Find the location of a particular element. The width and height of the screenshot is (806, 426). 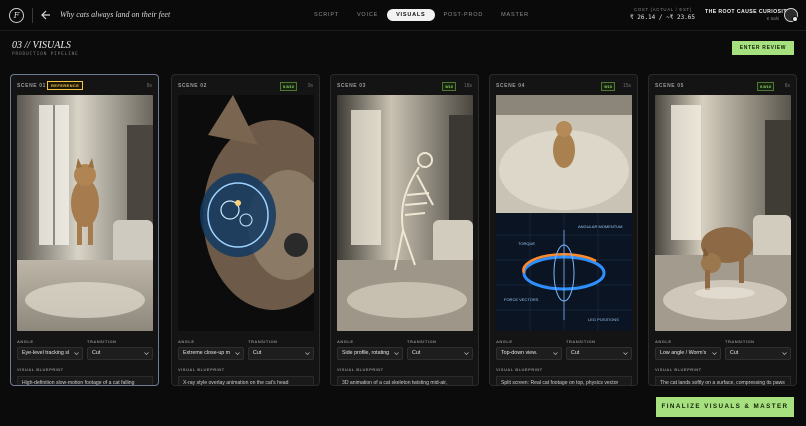

angle-select: Side profile, rotating is located at coordinates (370, 353).